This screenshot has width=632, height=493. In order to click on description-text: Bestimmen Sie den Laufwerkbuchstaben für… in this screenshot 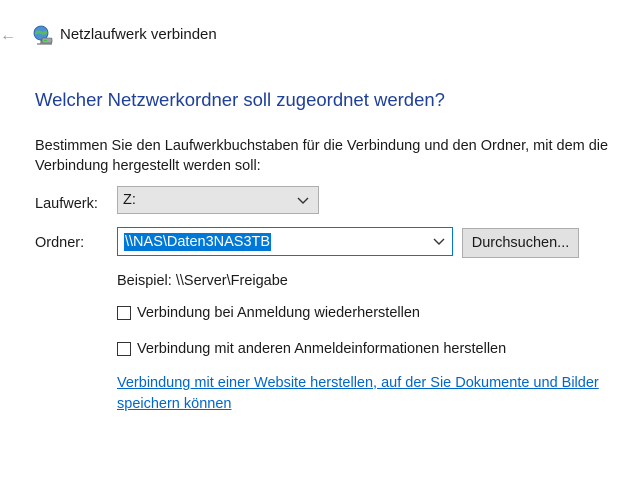, I will do `click(322, 156)`.